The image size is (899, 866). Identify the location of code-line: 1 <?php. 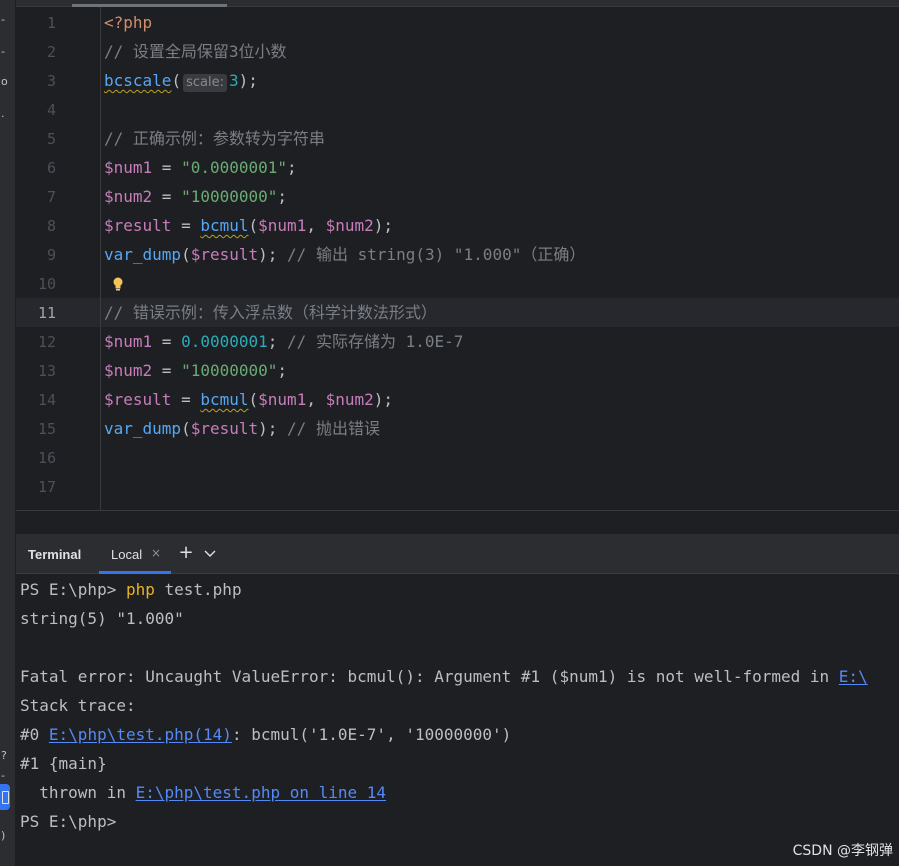
(457, 22).